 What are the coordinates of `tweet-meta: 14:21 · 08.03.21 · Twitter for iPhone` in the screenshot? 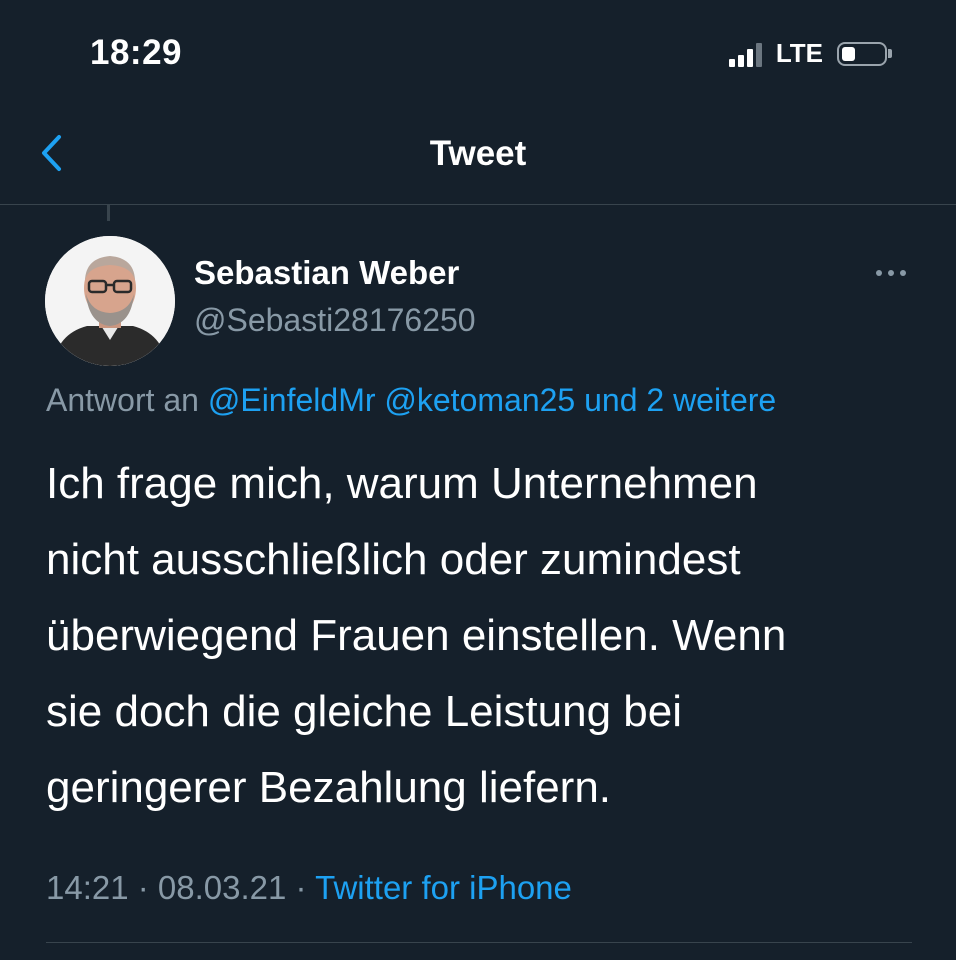 It's located at (309, 888).